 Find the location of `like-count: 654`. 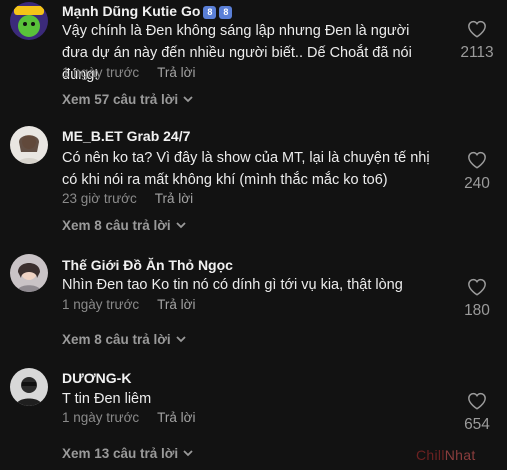

like-count: 654 is located at coordinates (477, 424).